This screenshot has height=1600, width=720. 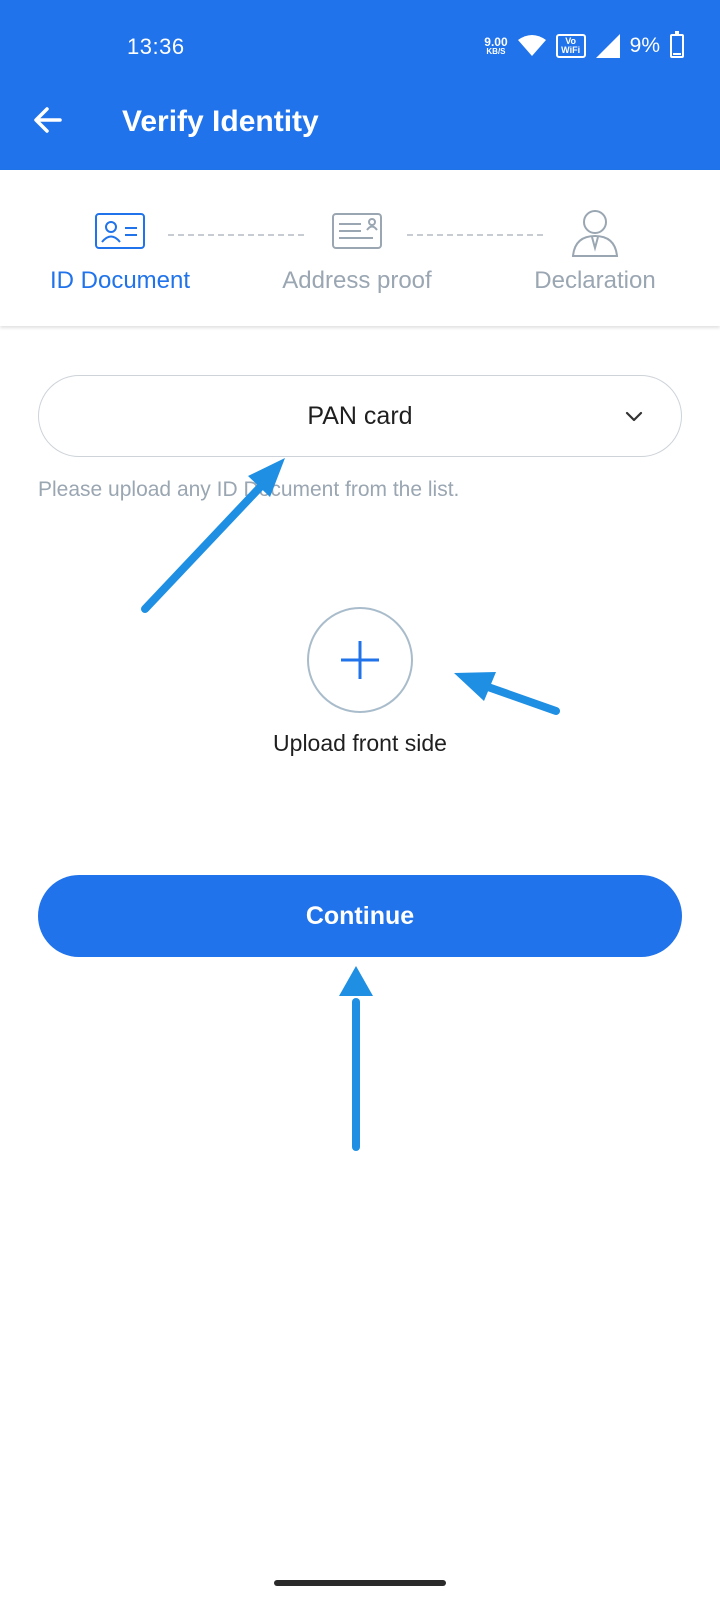 I want to click on id-card-icon, so click(x=120, y=231).